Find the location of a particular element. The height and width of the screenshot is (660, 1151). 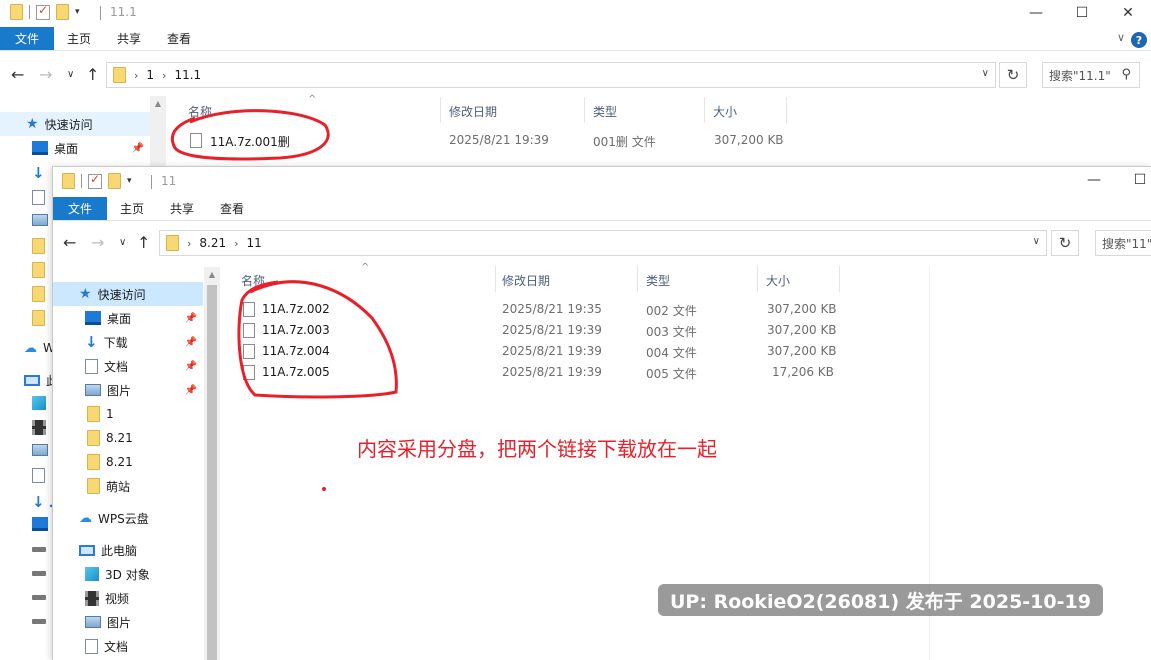

watermark: UP: RookieO2(26081) 发布于 2025-10-19 is located at coordinates (880, 600).